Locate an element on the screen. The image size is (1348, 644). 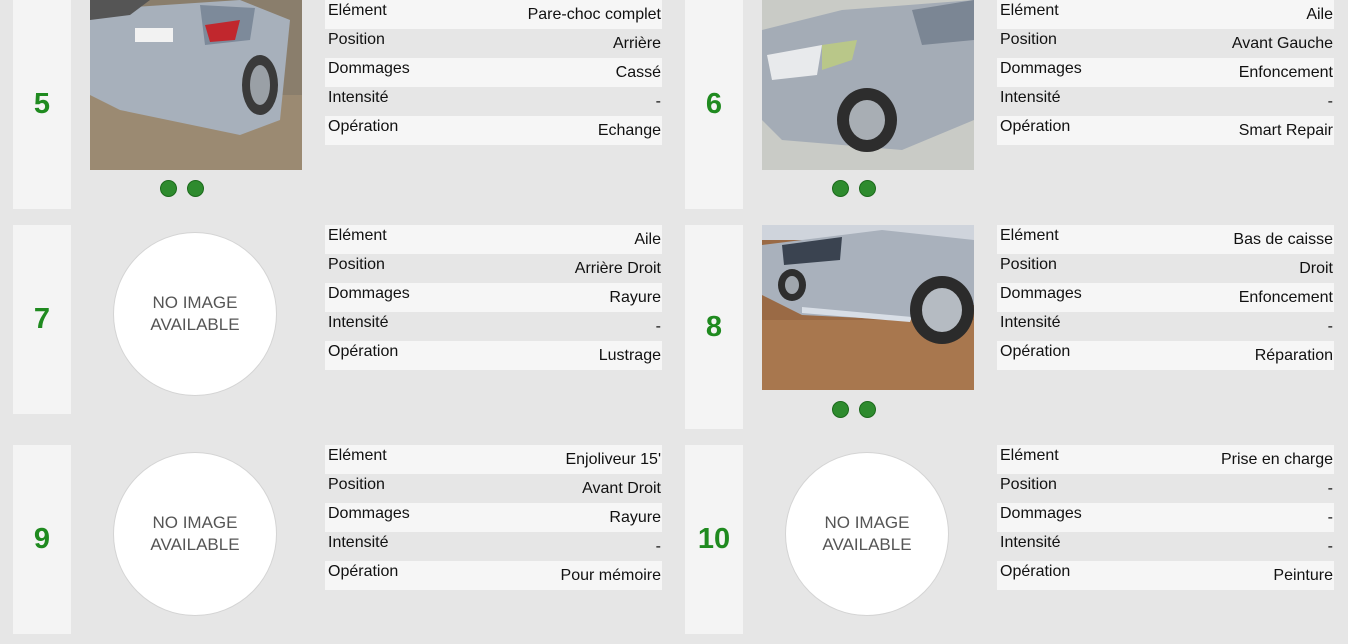
detail-row-position: Position Arrière is located at coordinates (493, 43).